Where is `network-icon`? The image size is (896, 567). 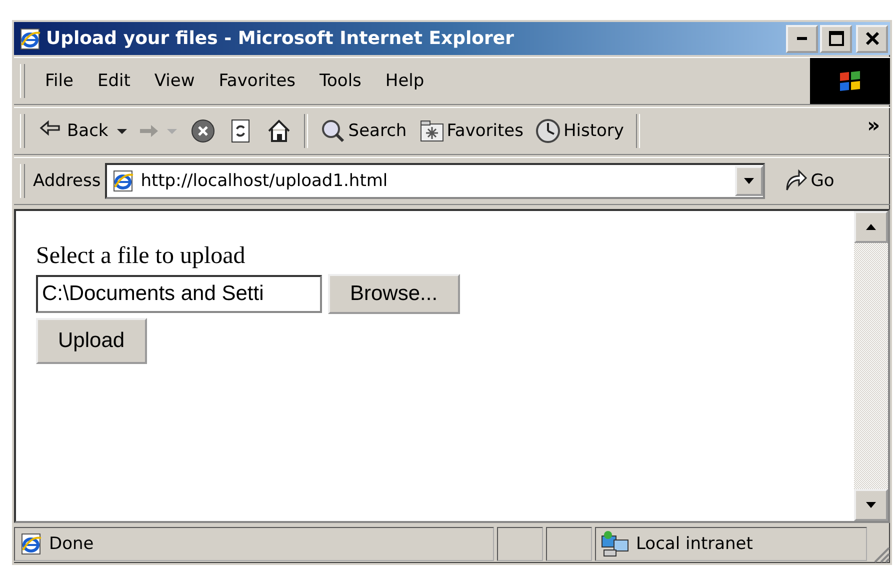
network-icon is located at coordinates (615, 544).